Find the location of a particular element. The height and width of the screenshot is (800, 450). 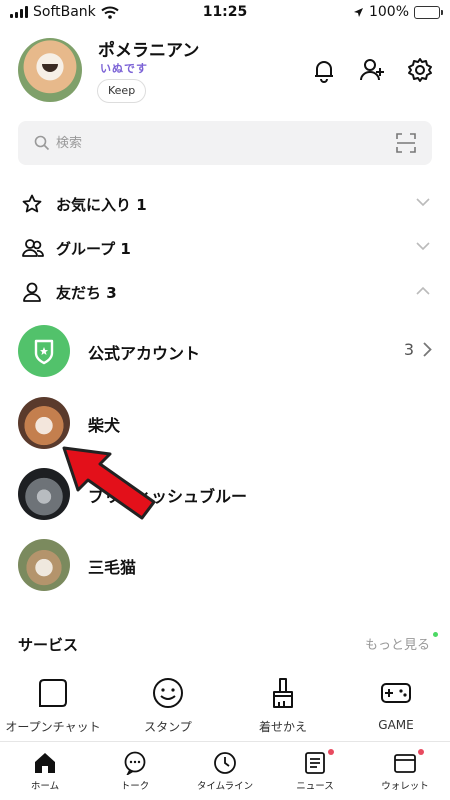

theme-icon is located at coordinates (283, 693).